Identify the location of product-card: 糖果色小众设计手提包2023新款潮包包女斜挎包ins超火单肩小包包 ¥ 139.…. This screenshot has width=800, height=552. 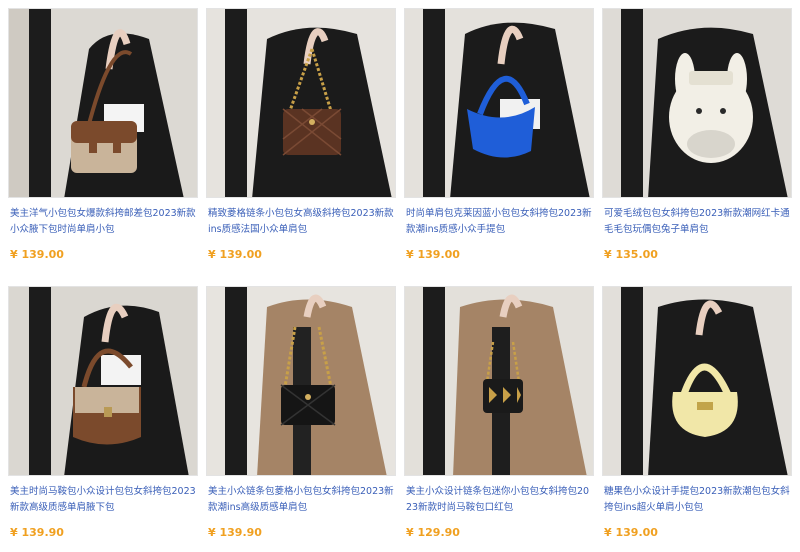
(697, 417).